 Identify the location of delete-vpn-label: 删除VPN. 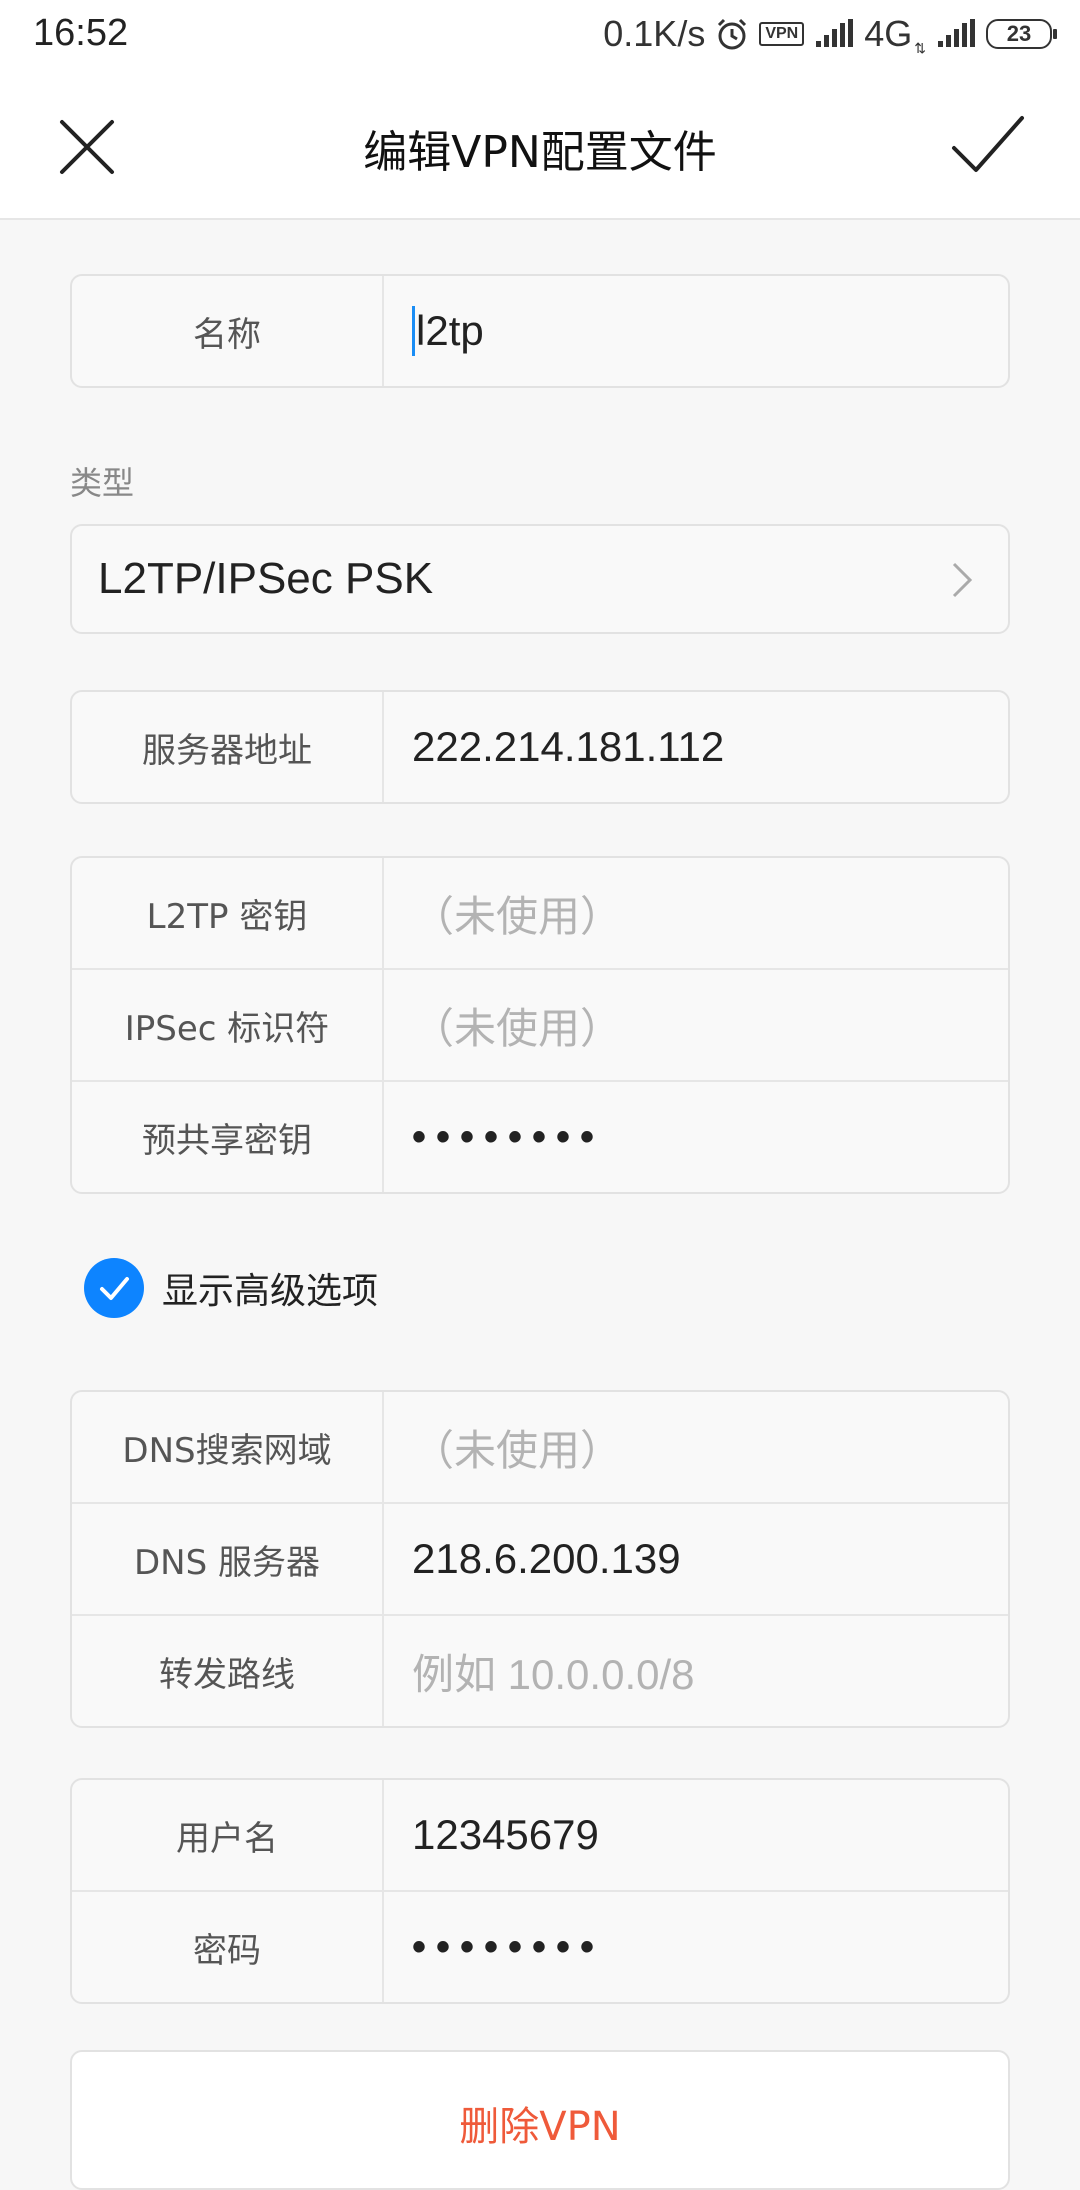
(540, 2127).